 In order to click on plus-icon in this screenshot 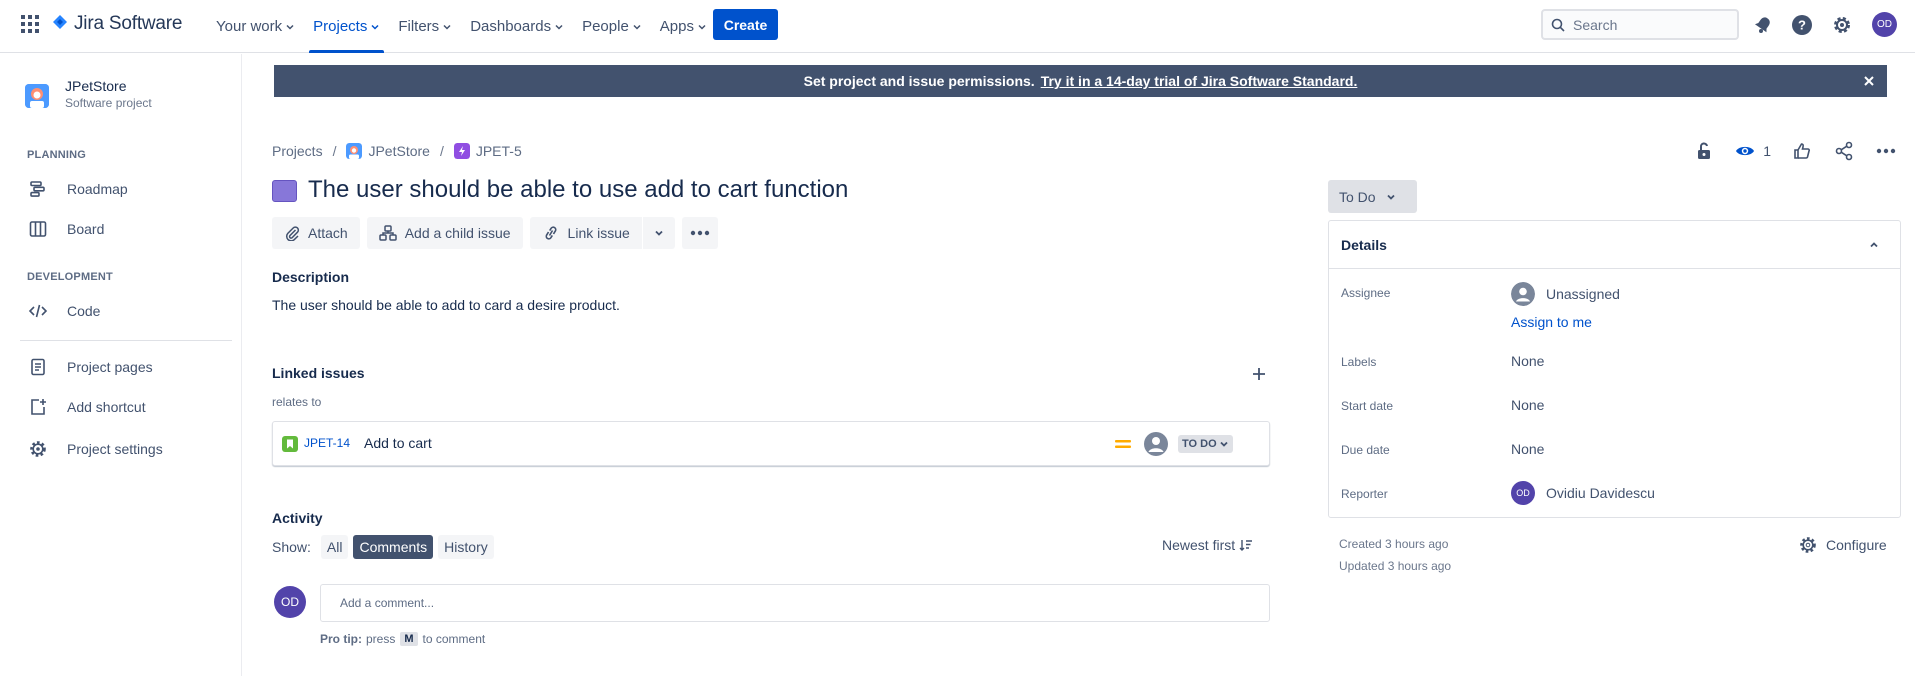, I will do `click(1259, 374)`.